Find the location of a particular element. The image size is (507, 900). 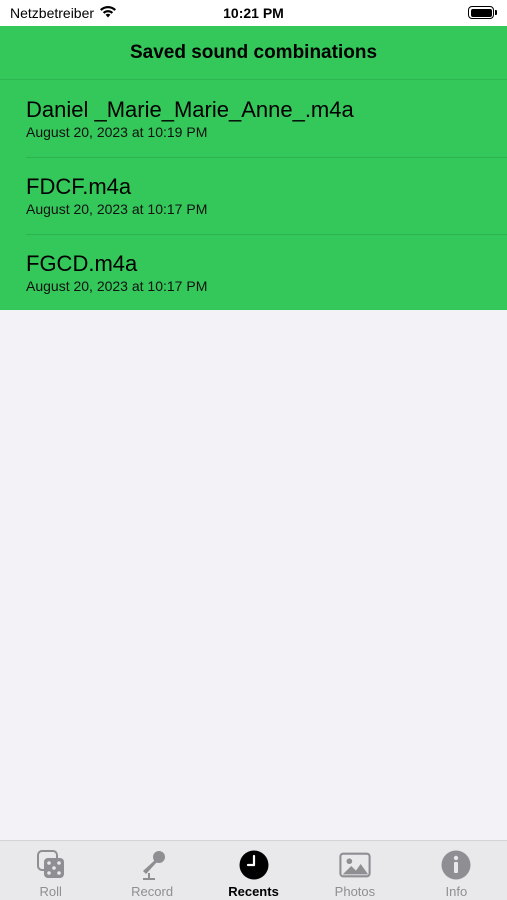

recording-name: FGCD.m4a is located at coordinates (82, 263).